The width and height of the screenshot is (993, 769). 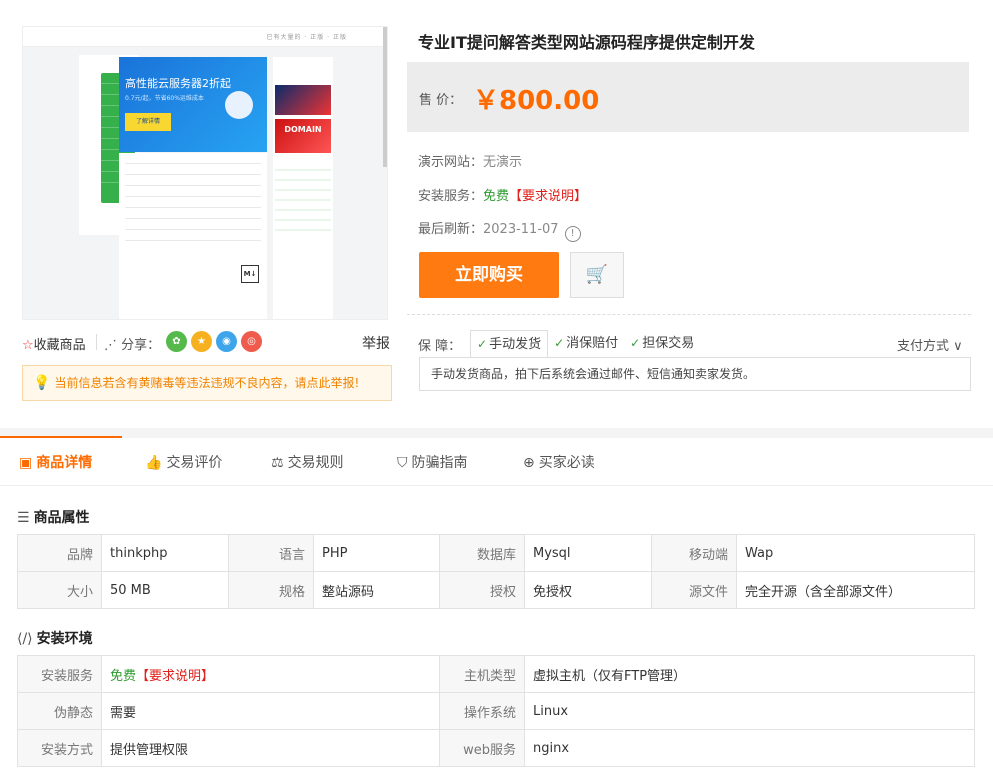 I want to click on attr-value: 50 MB, so click(x=165, y=590).